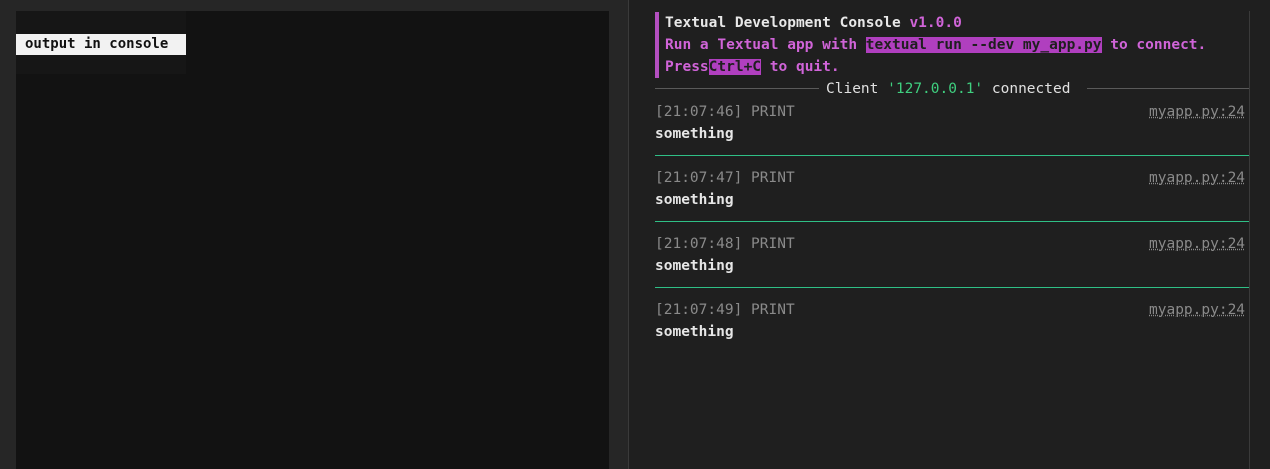 This screenshot has width=1270, height=469. Describe the element at coordinates (699, 310) in the screenshot. I see `log-time: [21:07:49]` at that location.